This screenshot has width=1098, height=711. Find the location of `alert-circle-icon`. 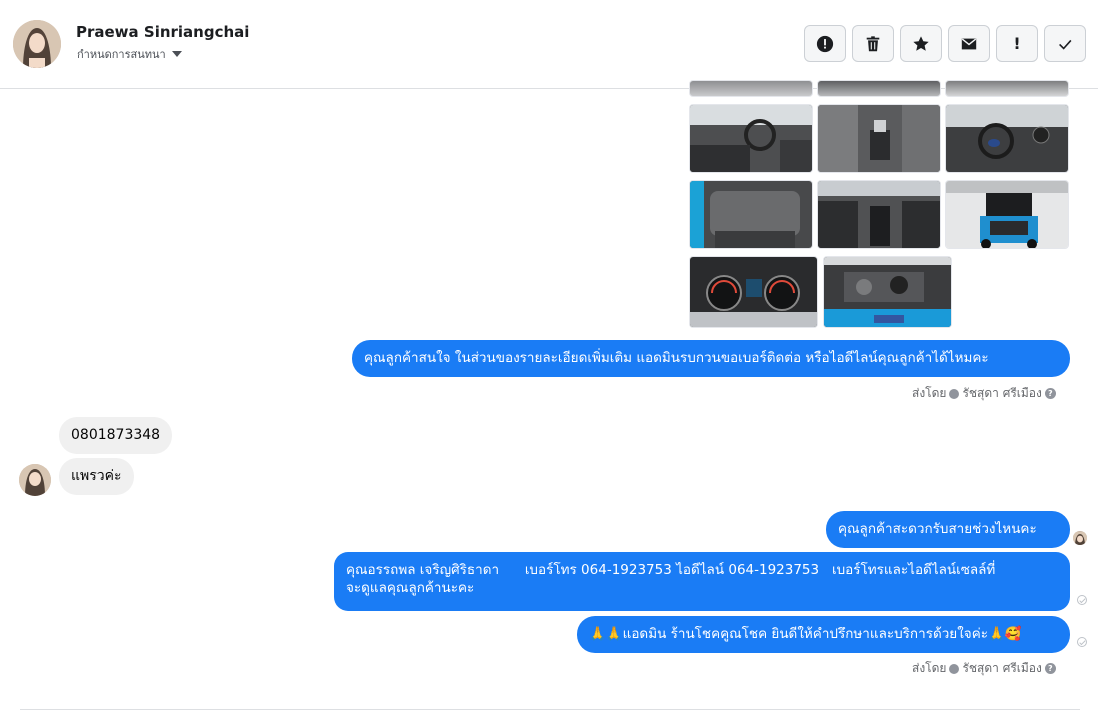

alert-circle-icon is located at coordinates (825, 43).